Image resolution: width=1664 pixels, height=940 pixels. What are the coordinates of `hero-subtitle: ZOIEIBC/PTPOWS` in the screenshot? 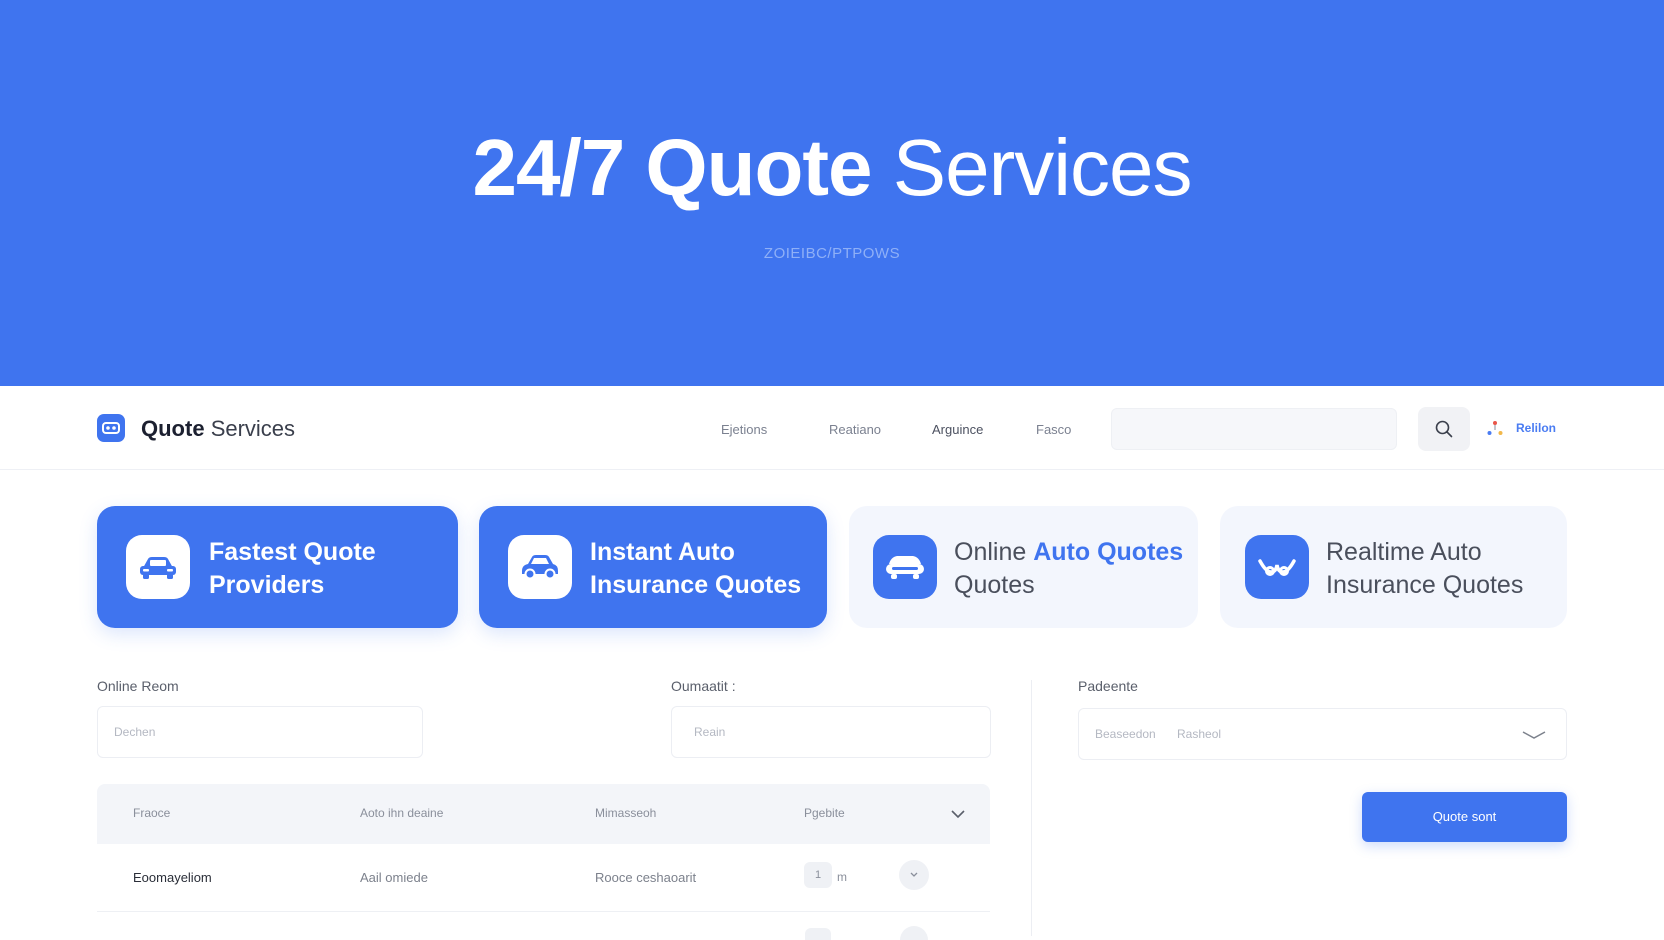 It's located at (832, 253).